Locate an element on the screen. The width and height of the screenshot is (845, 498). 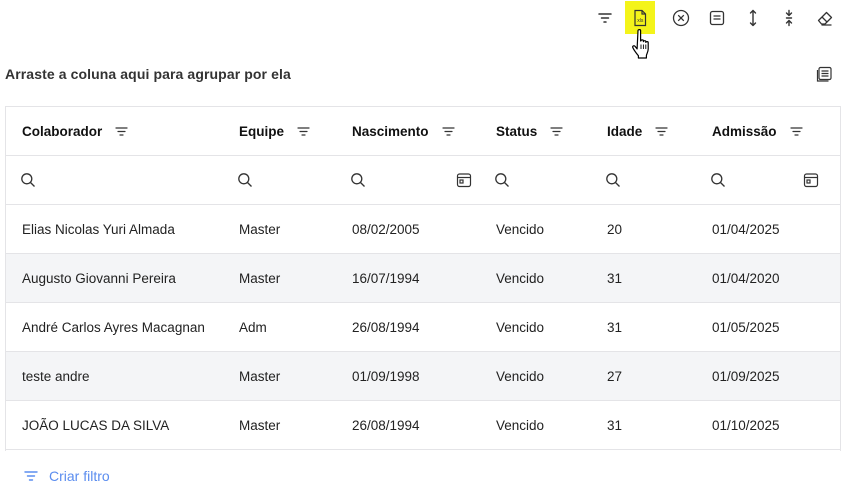
column-header-nascimento: Nascimento is located at coordinates (404, 131).